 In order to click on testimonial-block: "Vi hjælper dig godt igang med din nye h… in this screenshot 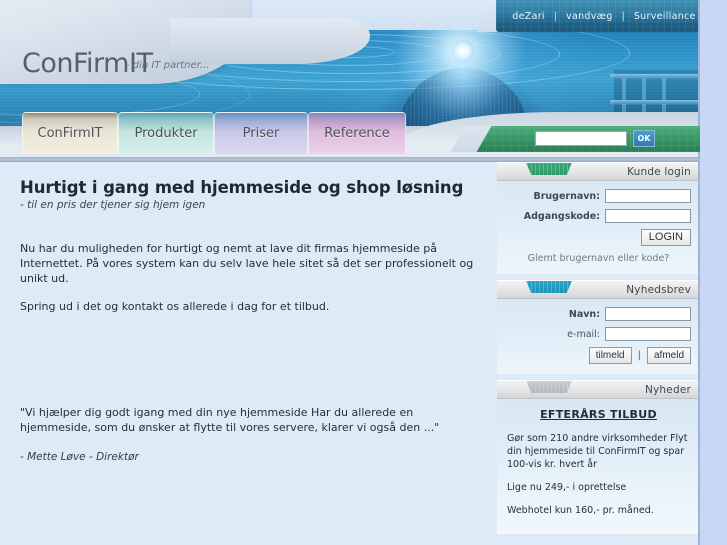, I will do `click(250, 434)`.